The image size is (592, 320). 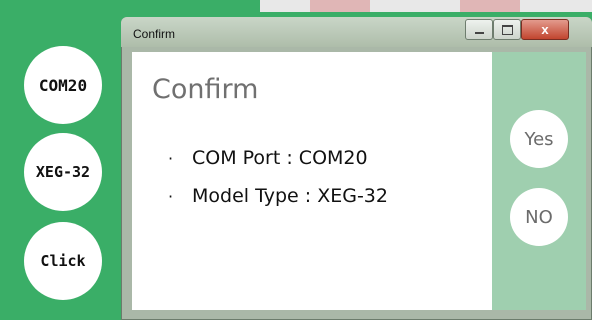 I want to click on maximize-icon, so click(x=507, y=29).